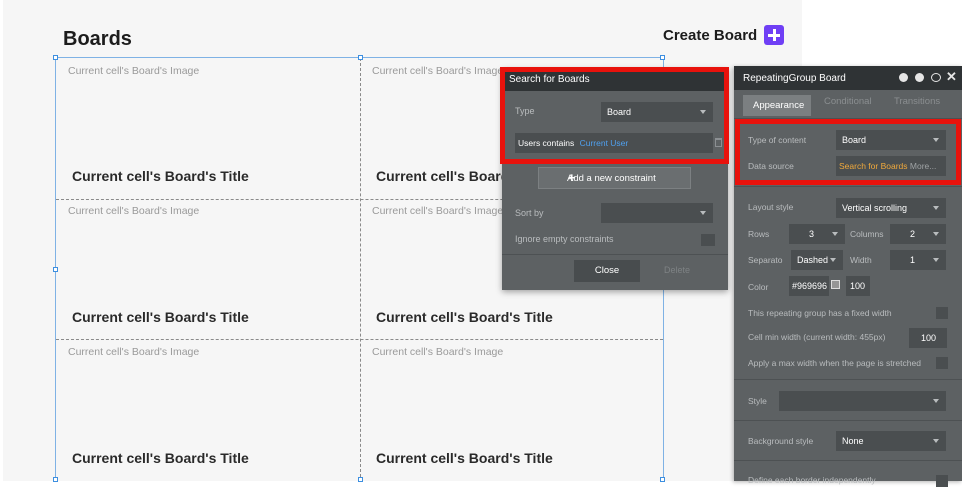 This screenshot has height=487, width=962. I want to click on width-value: 1, so click(913, 260).